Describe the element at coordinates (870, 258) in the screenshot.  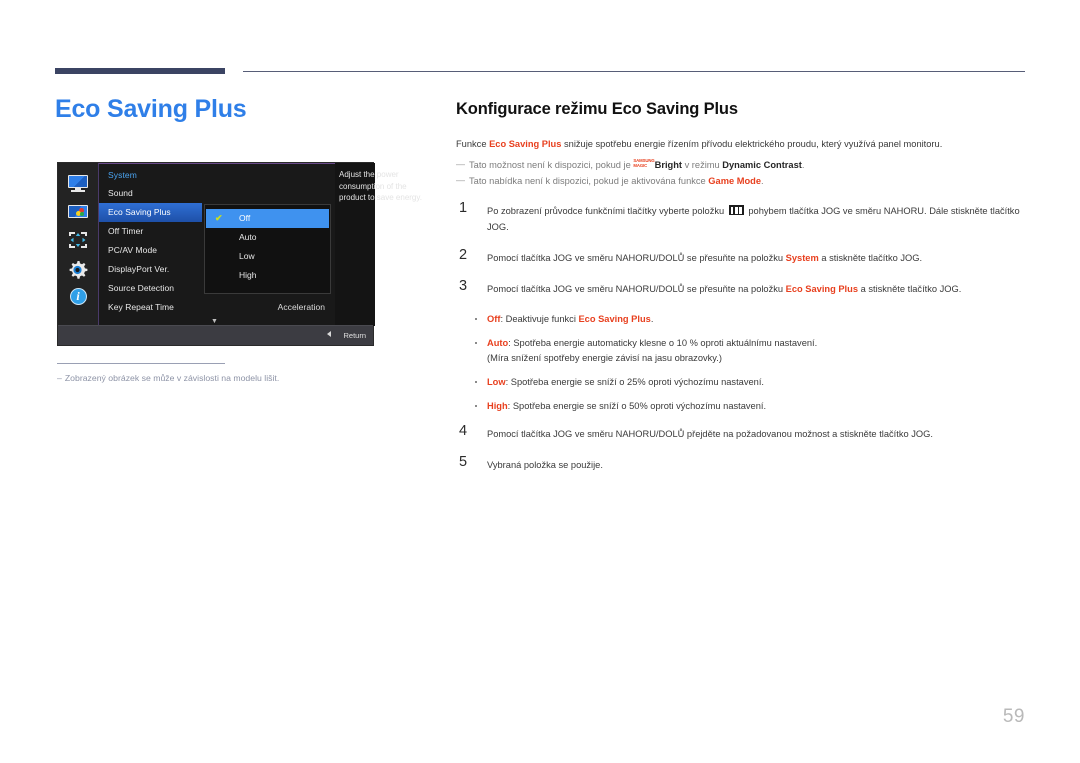
I see `step2-part-b: a stiskněte tlačítko JOG.` at that location.